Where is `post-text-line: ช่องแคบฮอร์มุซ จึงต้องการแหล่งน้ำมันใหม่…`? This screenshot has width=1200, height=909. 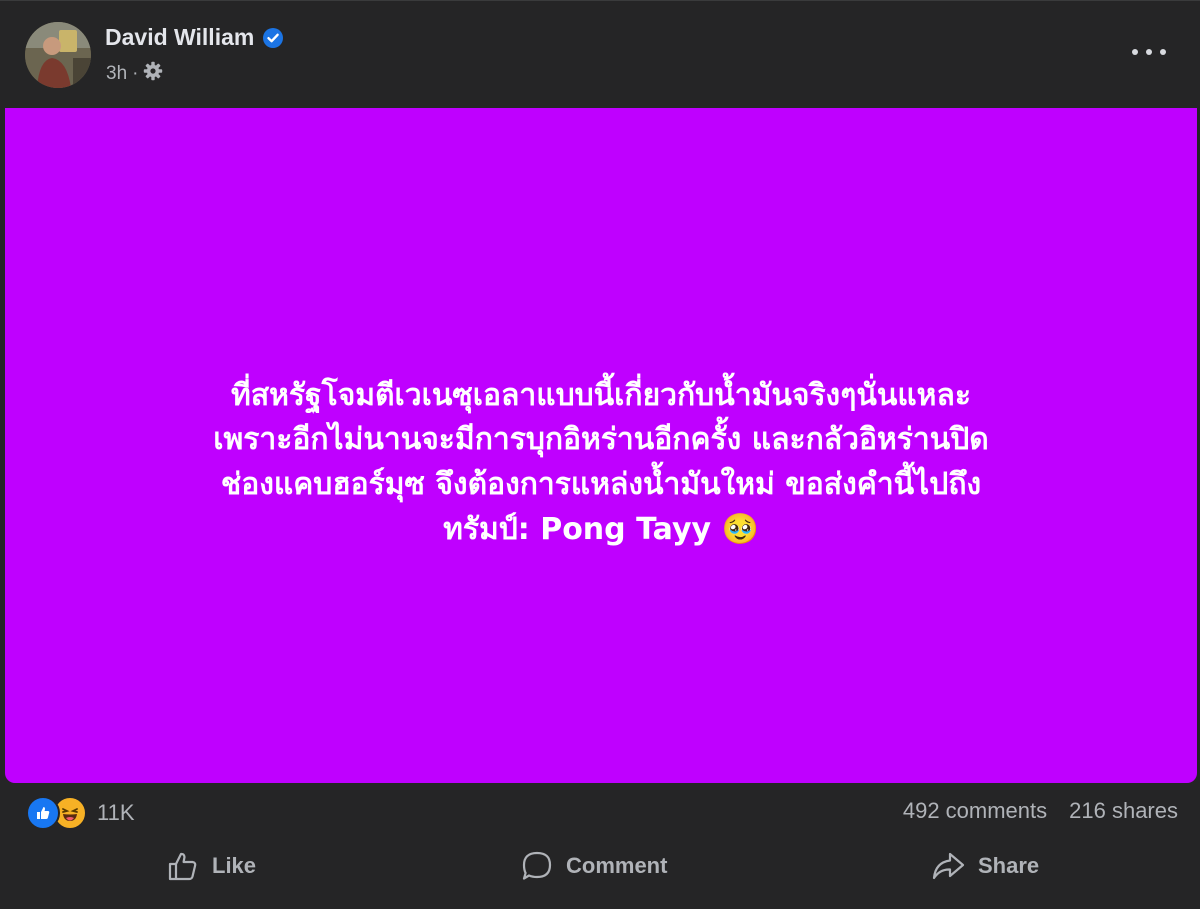
post-text-line: ช่องแคบฮอร์มุซ จึงต้องการแหล่งน้ำมันใหม่… is located at coordinates (601, 484).